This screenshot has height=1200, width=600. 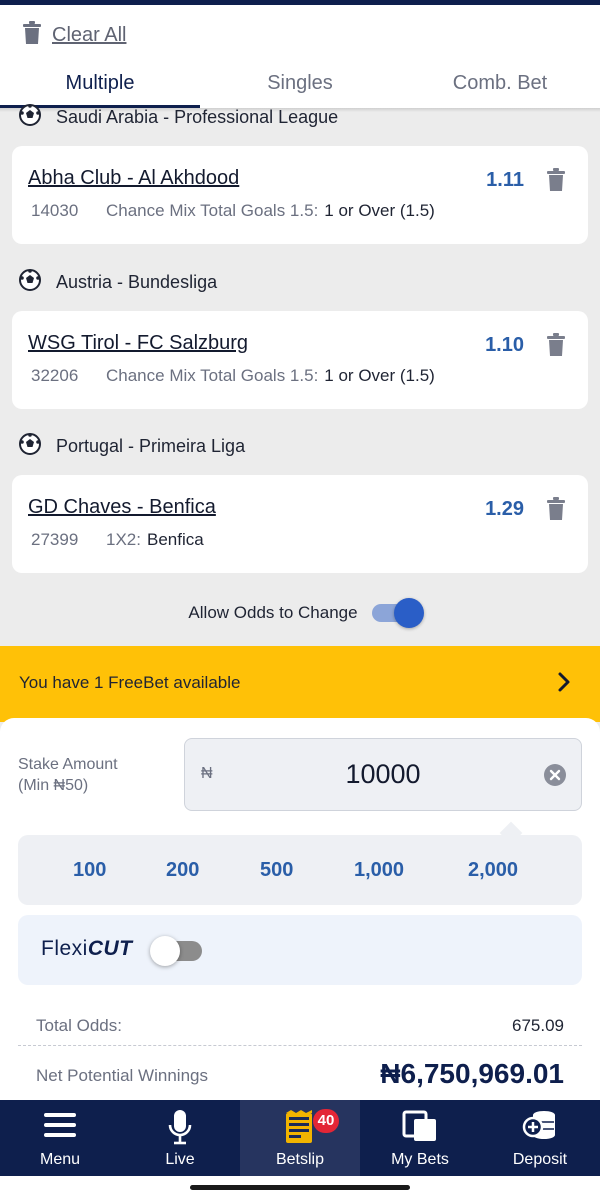 What do you see at coordinates (137, 282) in the screenshot?
I see `league-name: Austria - Bundesliga` at bounding box center [137, 282].